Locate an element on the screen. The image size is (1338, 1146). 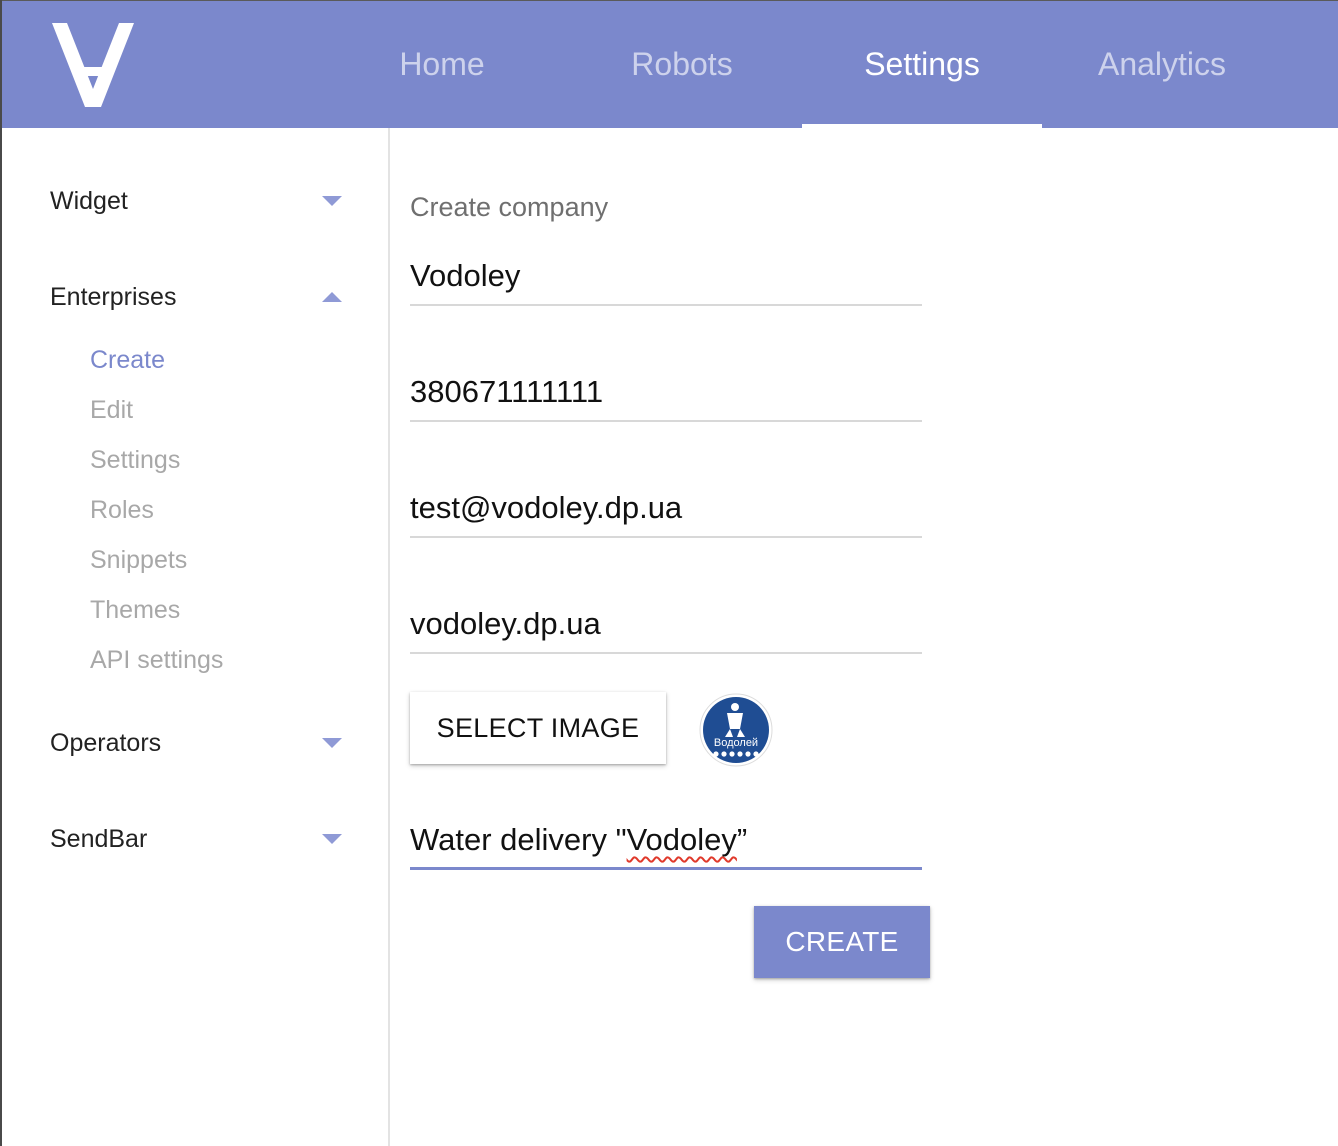
nav-home: Home is located at coordinates (442, 64).